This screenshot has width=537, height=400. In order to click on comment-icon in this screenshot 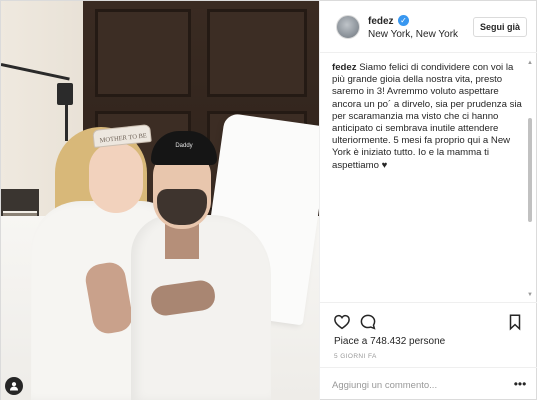, I will do `click(368, 322)`.